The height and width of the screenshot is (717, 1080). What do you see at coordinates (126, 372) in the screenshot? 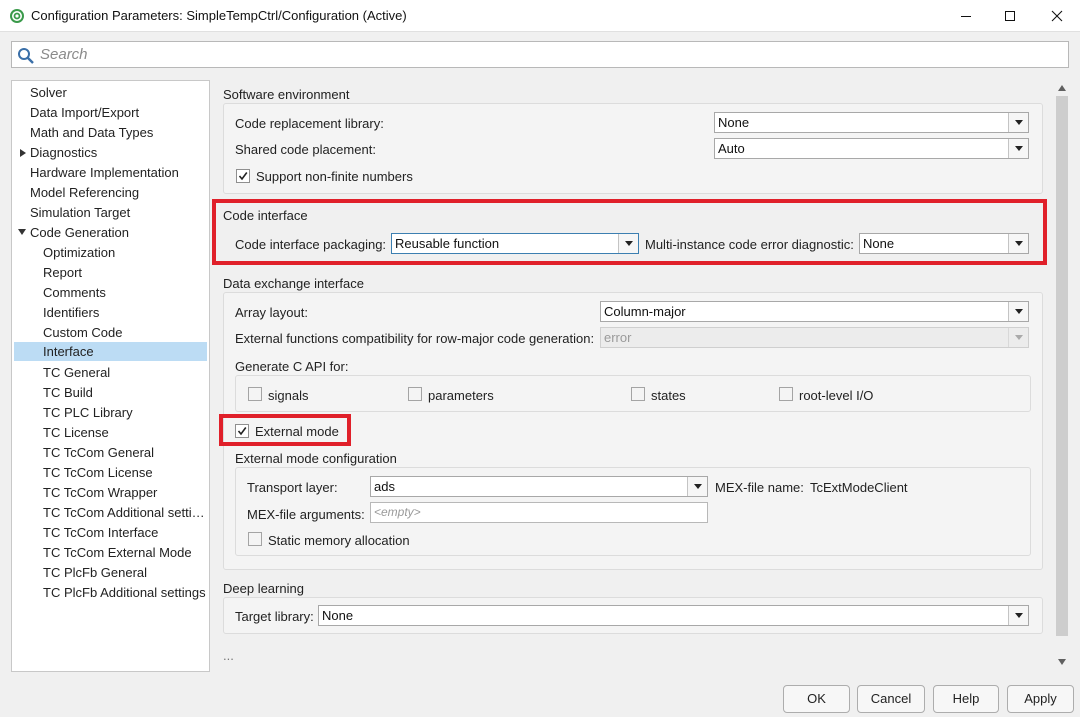
I see `tree-item-tc-general: TC General` at bounding box center [126, 372].